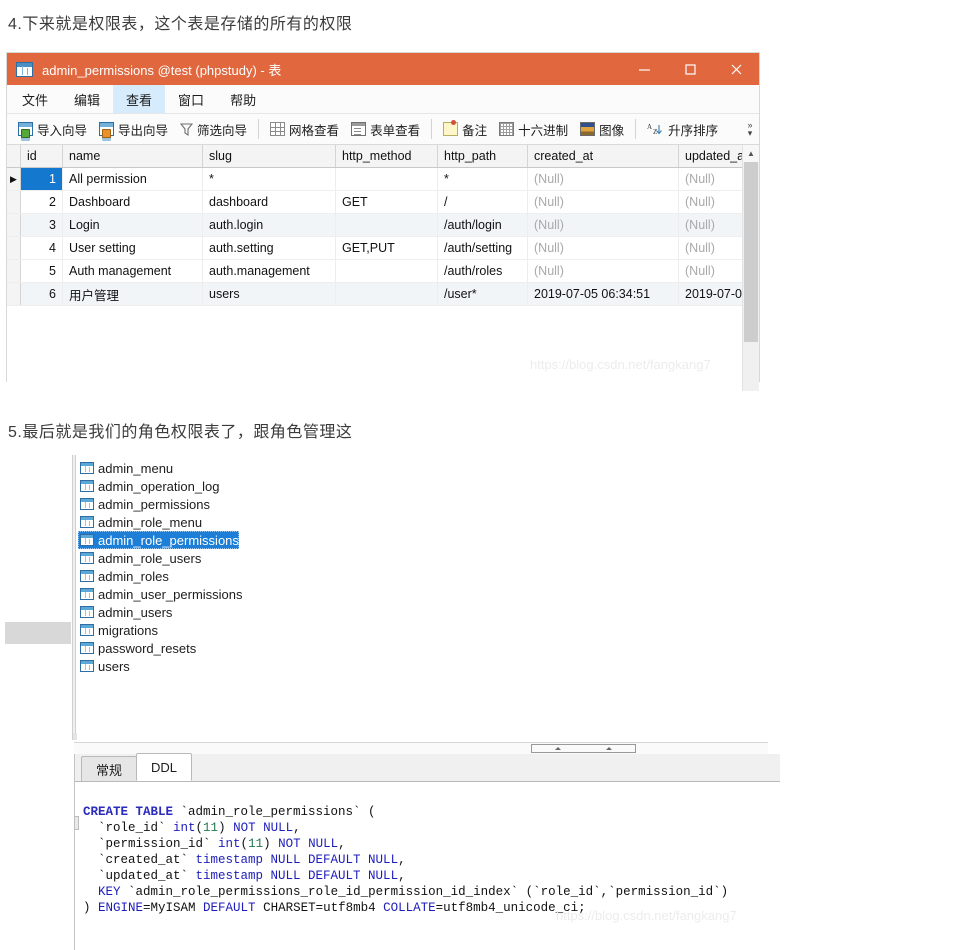  What do you see at coordinates (269, 294) in the screenshot?
I see `cell-slug: users` at bounding box center [269, 294].